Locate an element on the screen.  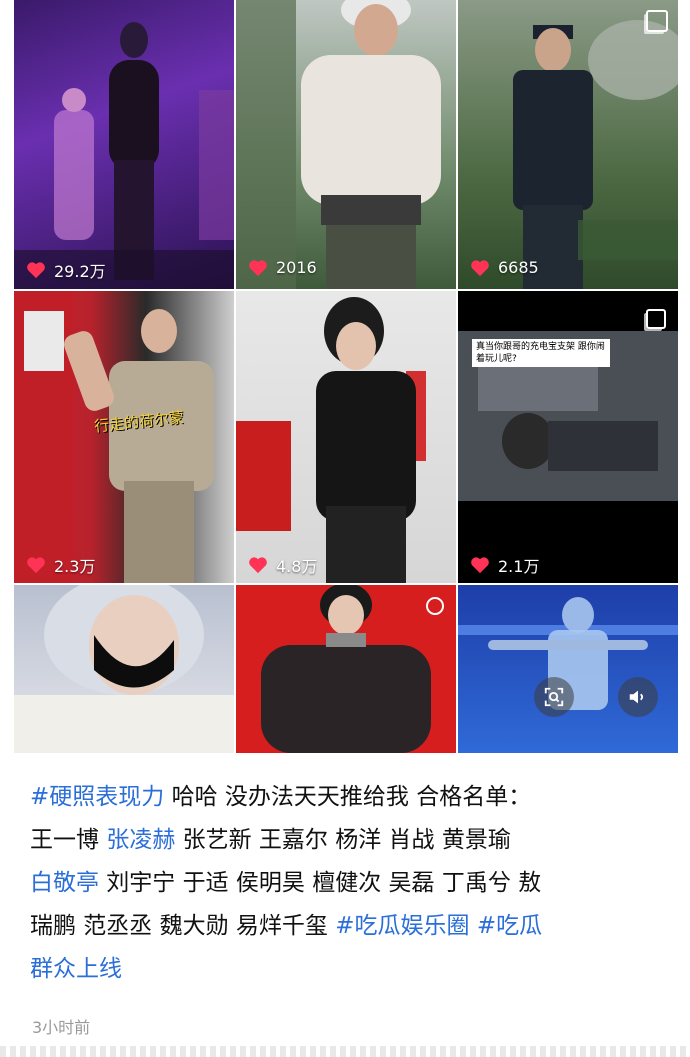
volume-button is located at coordinates (638, 697).